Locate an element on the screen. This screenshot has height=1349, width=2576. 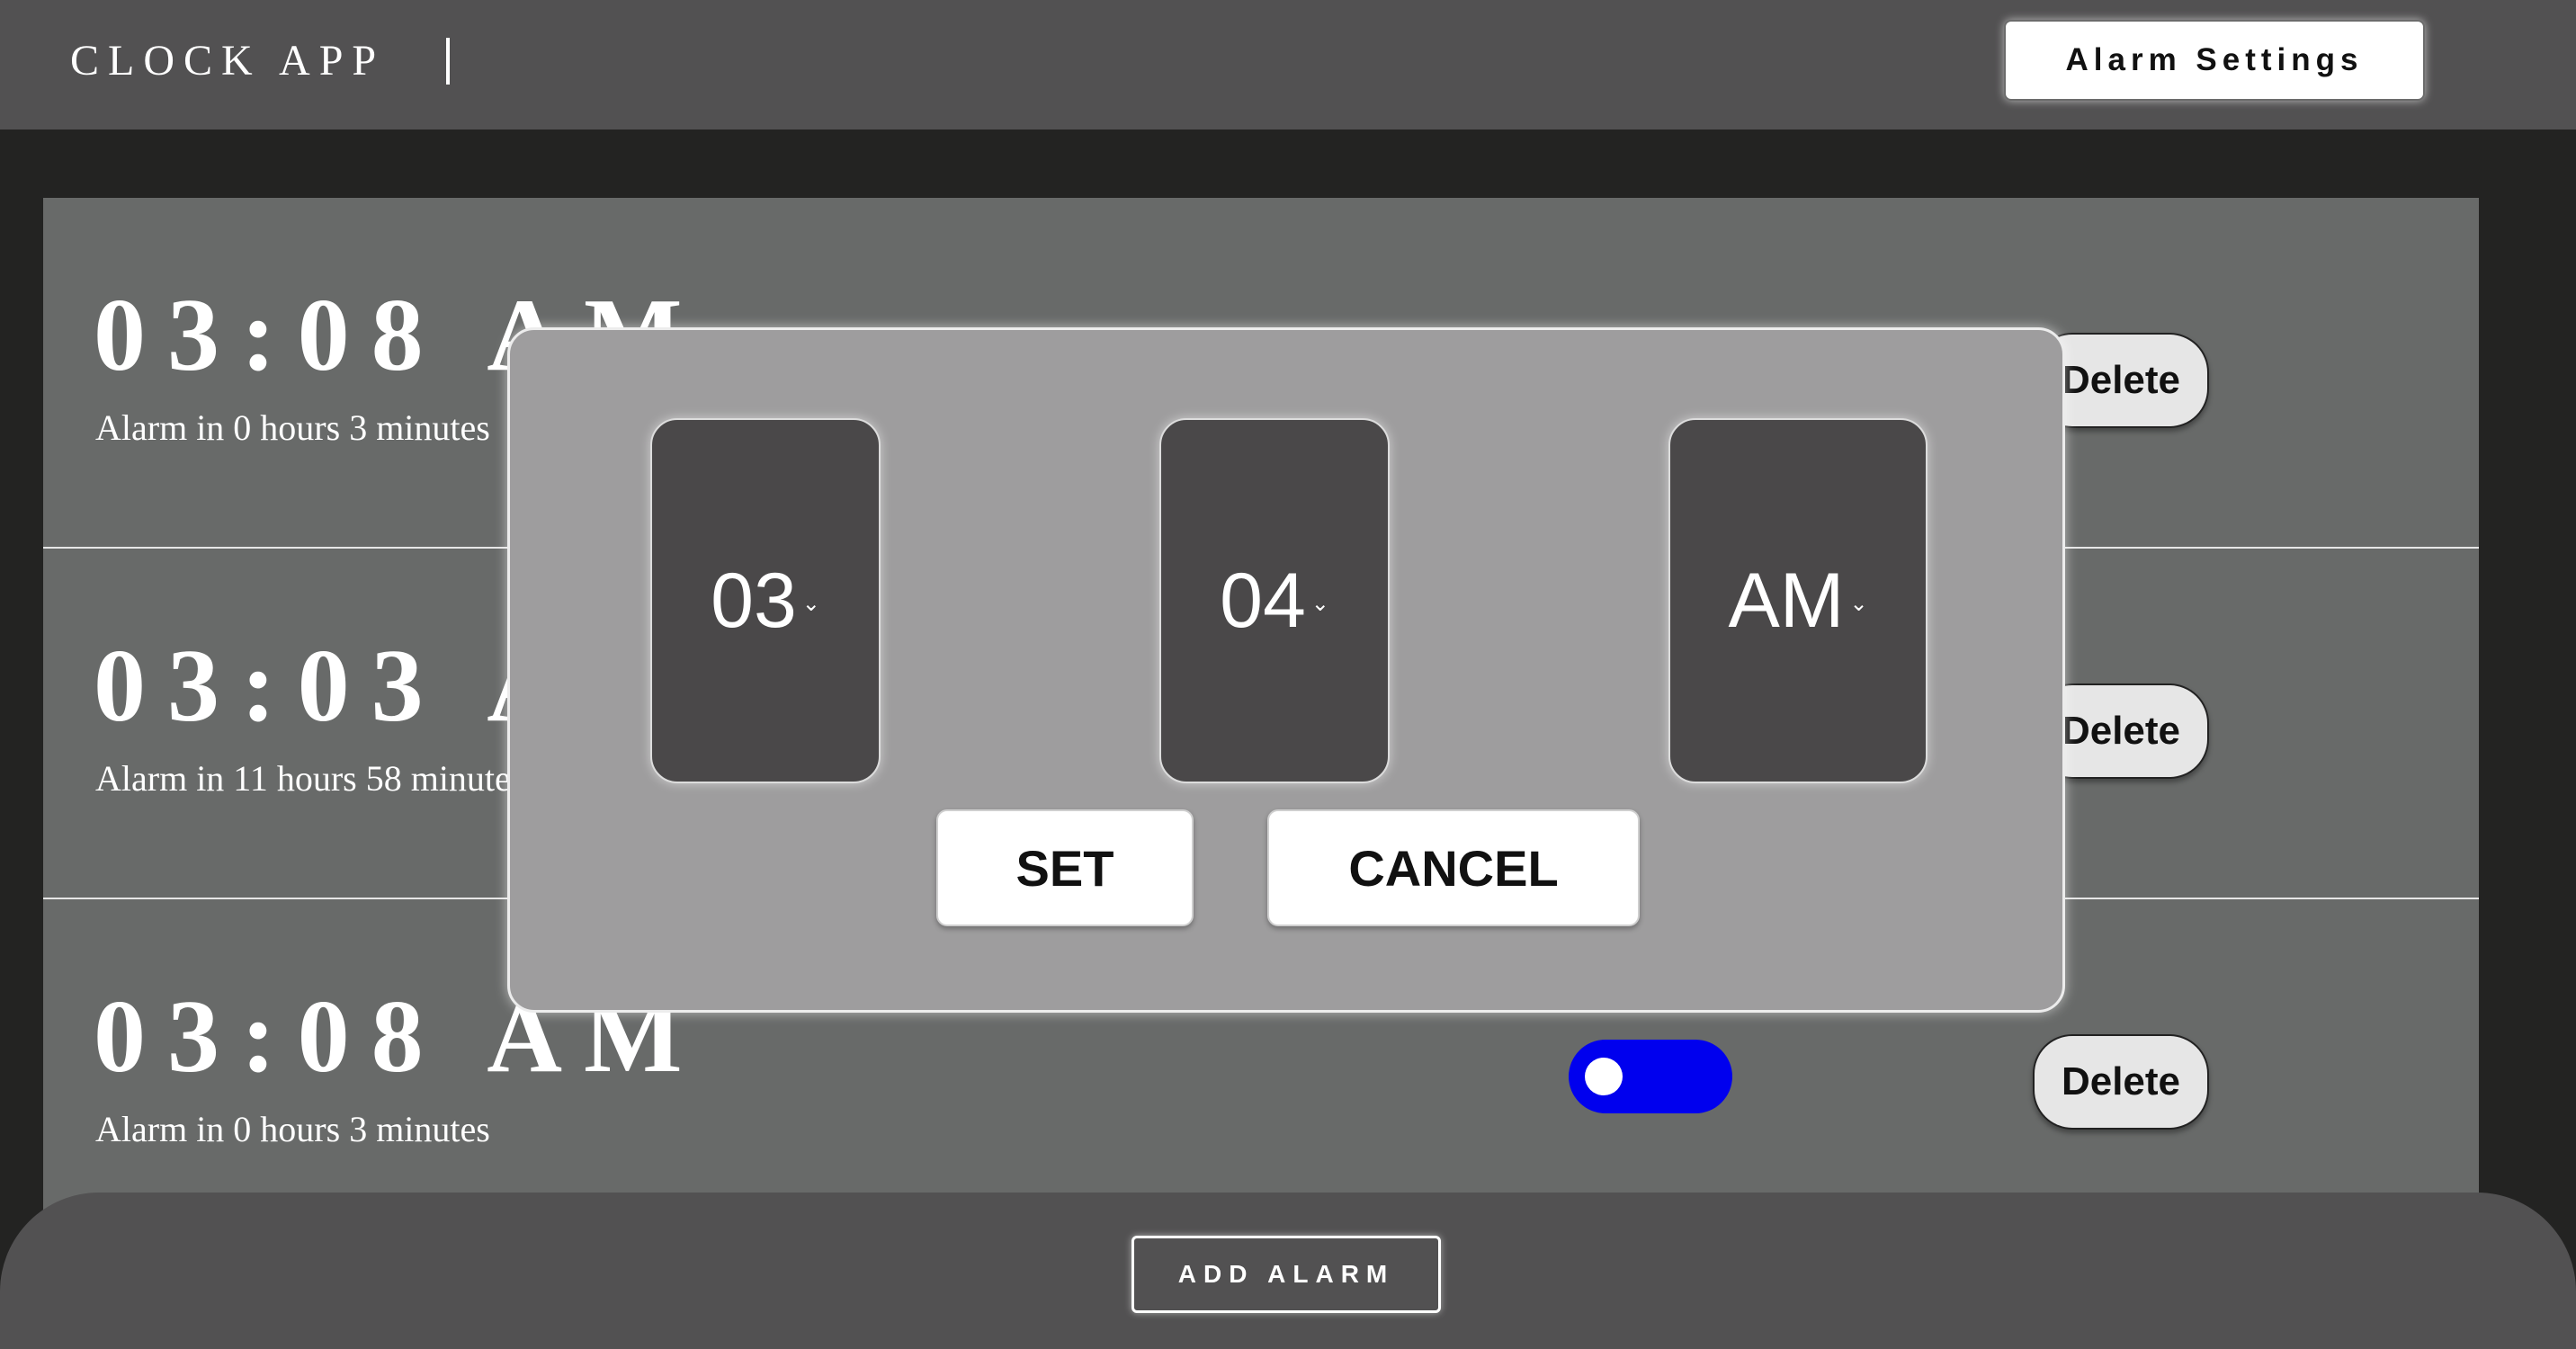
hour-select: 03 ⌄ is located at coordinates (765, 600).